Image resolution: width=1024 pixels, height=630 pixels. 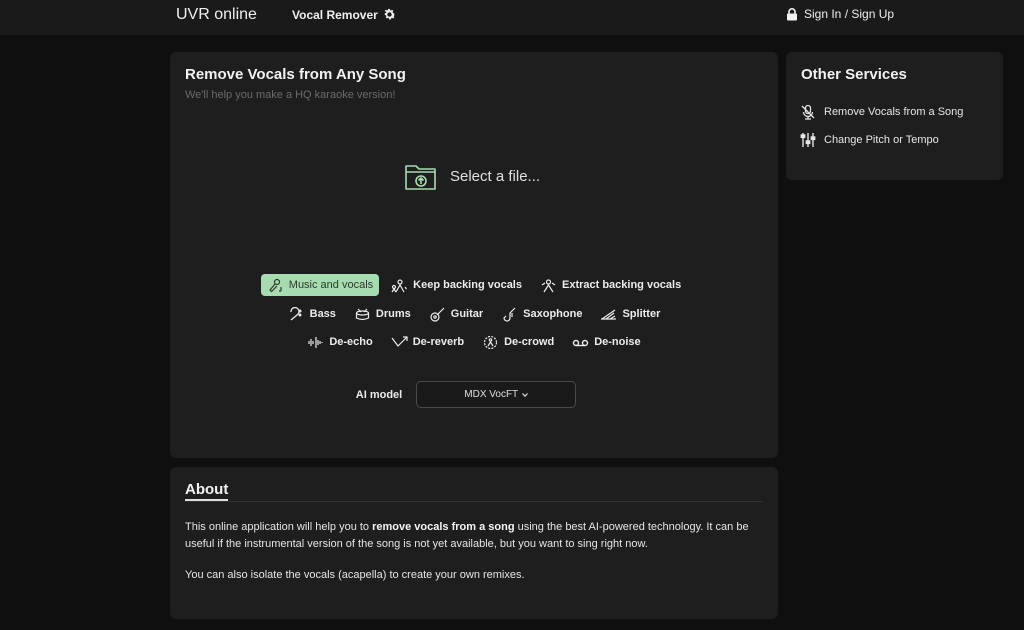 What do you see at coordinates (617, 342) in the screenshot?
I see `option-label: De-noise` at bounding box center [617, 342].